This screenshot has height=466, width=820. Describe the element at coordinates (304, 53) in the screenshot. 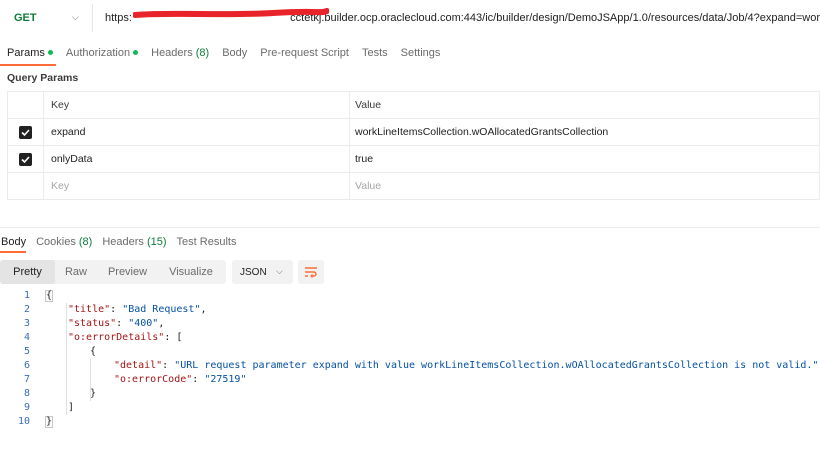

I see `tab-pre-request-script: Pre-request Script` at that location.